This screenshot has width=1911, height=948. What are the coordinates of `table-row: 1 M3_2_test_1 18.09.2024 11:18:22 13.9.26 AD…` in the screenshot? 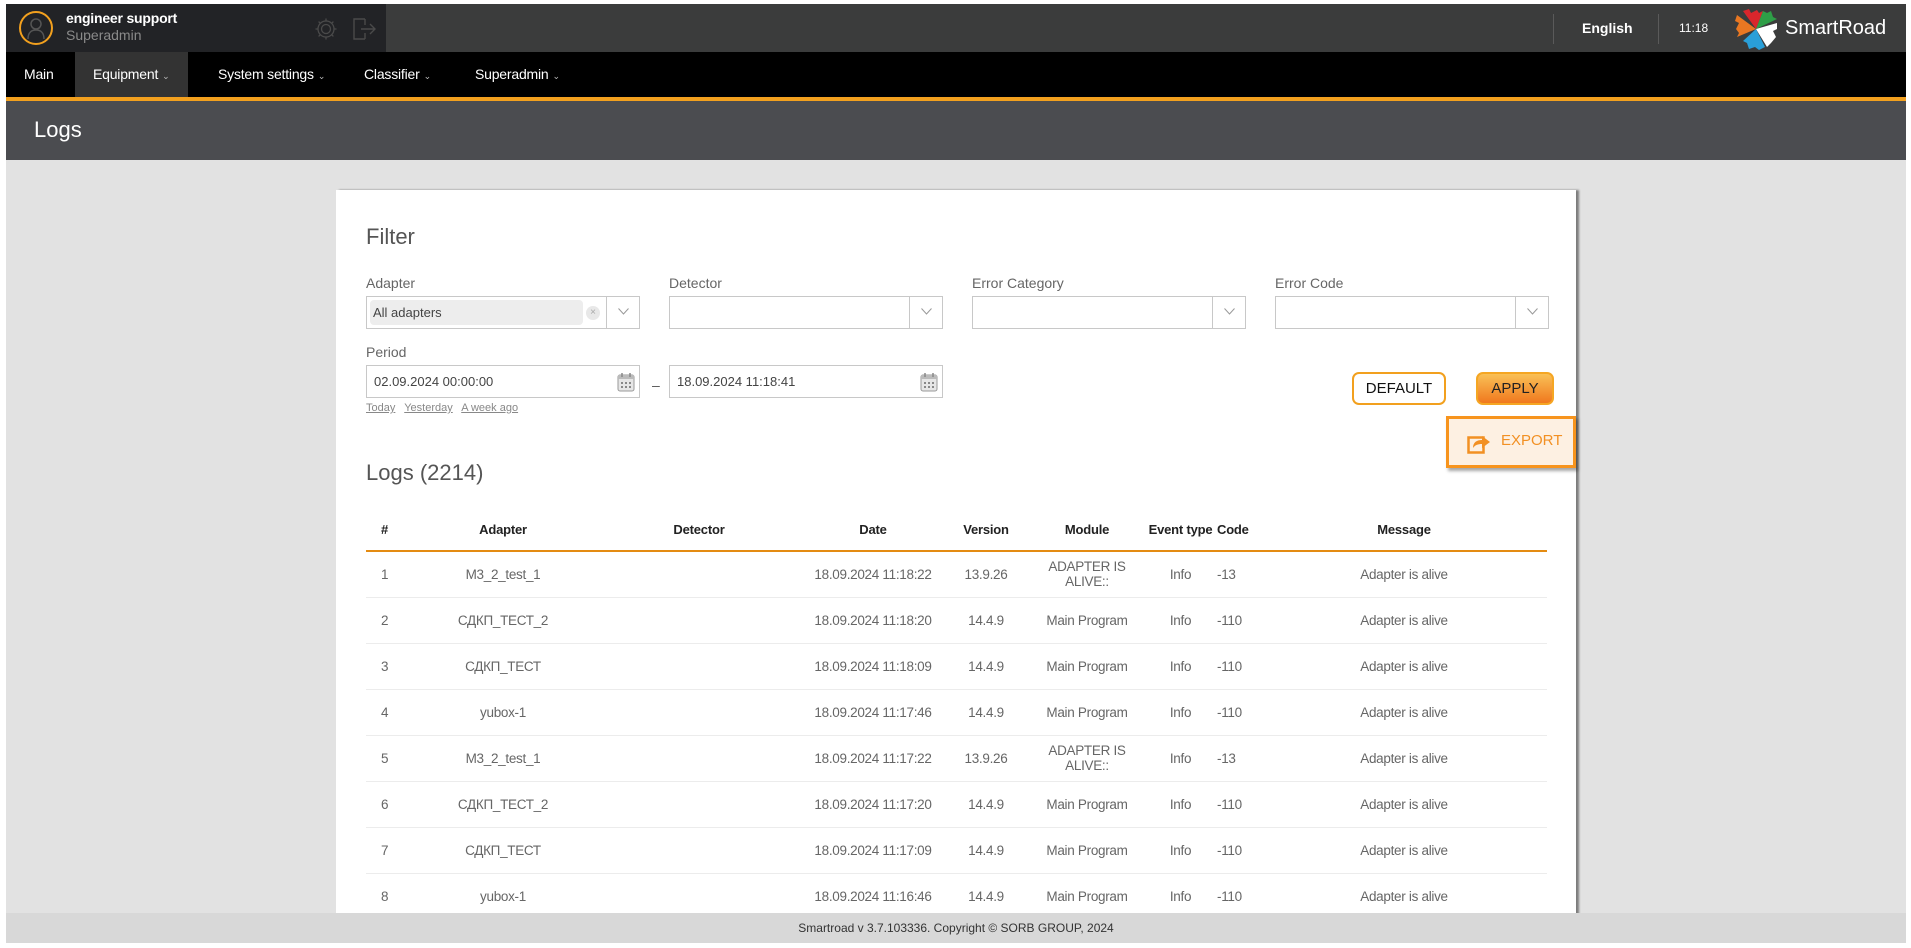 It's located at (956, 574).